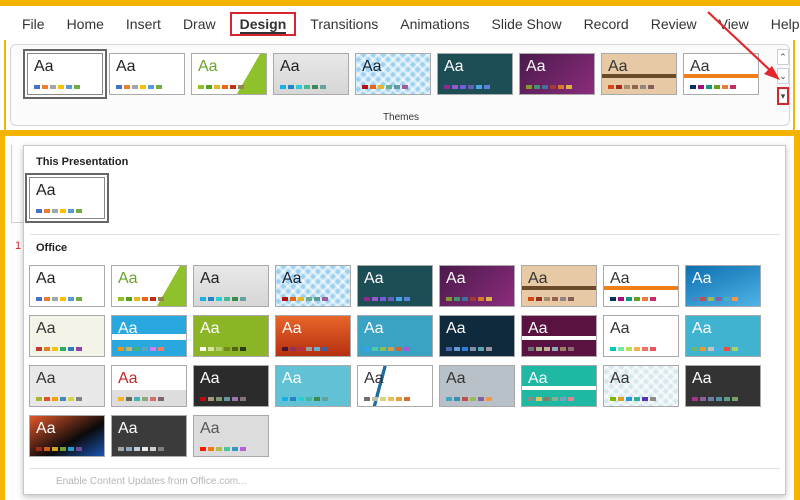  I want to click on tab-transitions: Transitions, so click(344, 24).